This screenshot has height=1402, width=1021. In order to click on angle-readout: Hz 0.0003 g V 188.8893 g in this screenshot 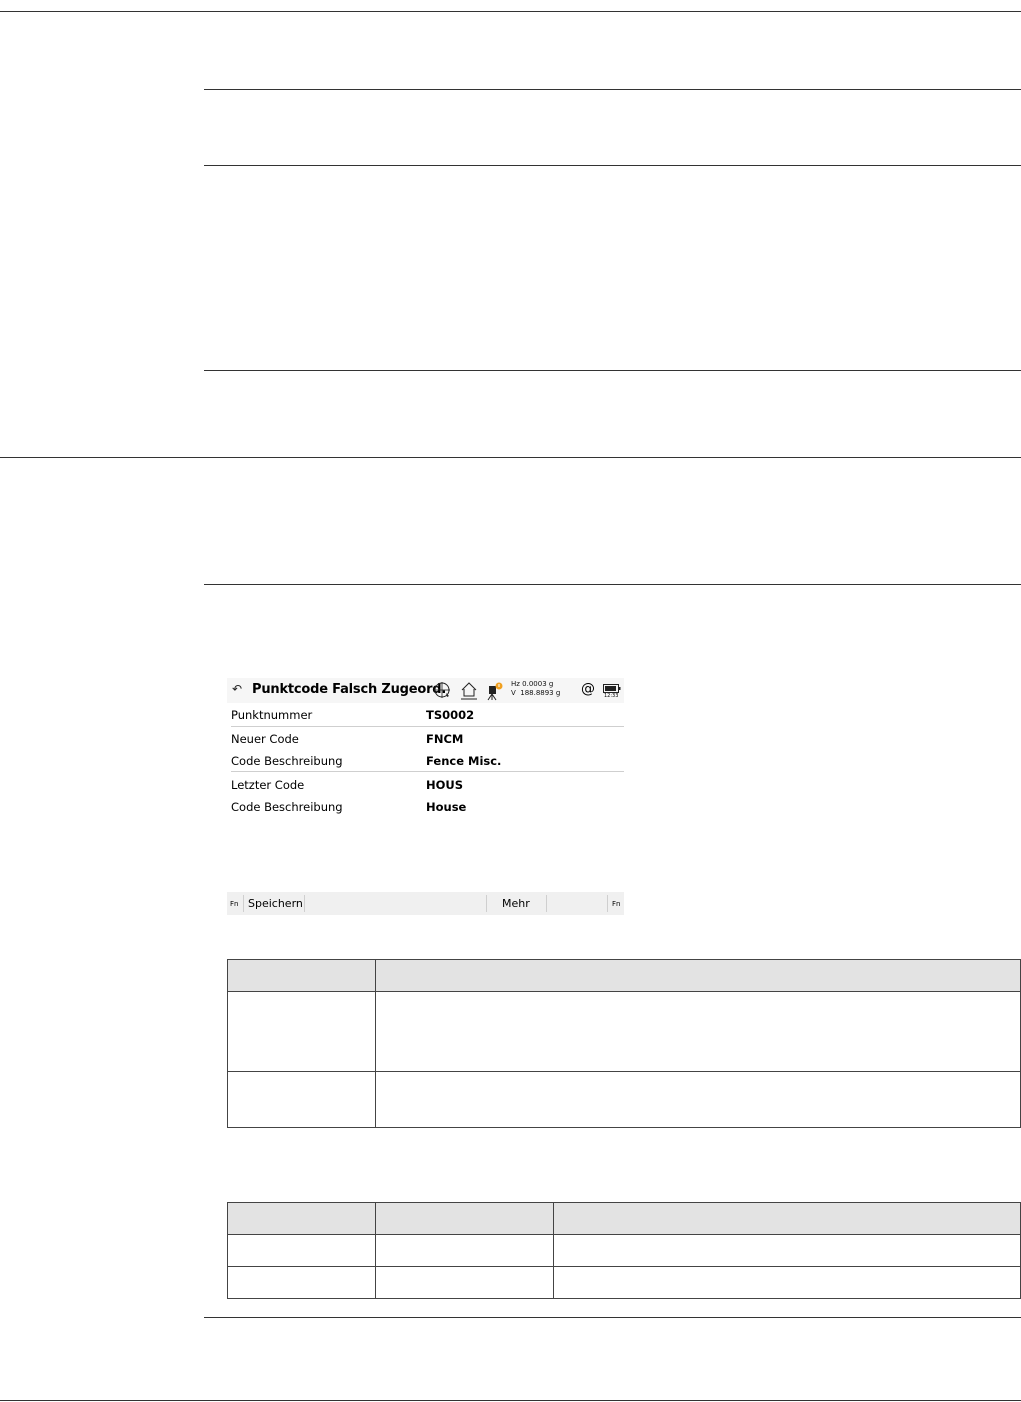, I will do `click(535, 689)`.